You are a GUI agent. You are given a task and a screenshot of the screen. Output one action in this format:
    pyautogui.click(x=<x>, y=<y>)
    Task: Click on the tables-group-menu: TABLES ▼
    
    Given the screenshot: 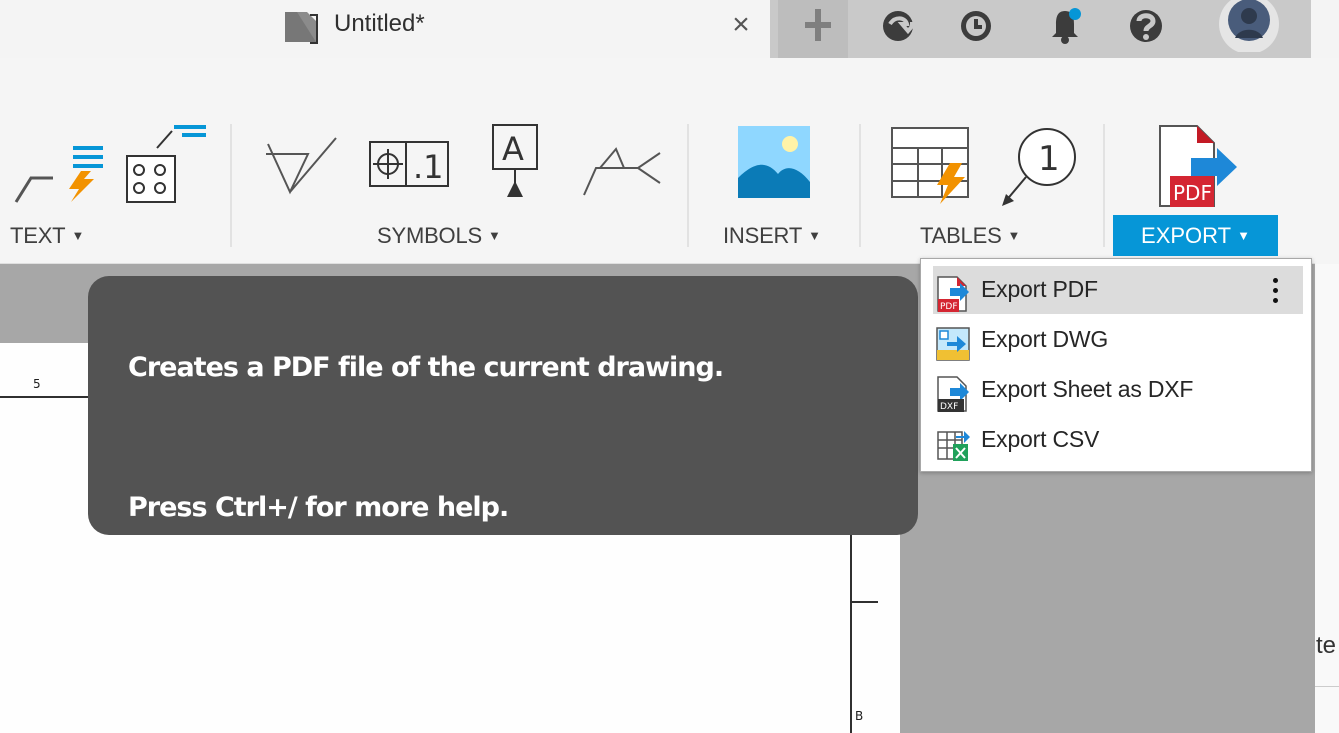 What is the action you would take?
    pyautogui.click(x=970, y=236)
    